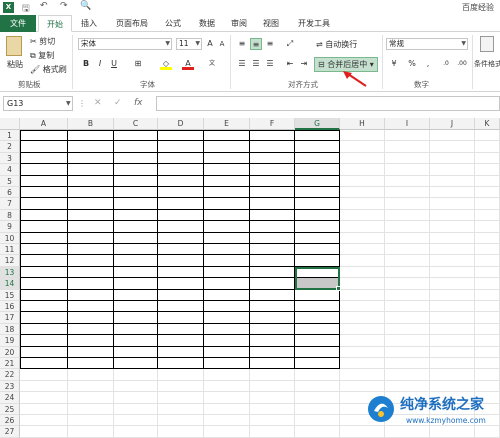 This screenshot has width=500, height=438. Describe the element at coordinates (10, 431) in the screenshot. I see `row-header-27: 27` at that location.